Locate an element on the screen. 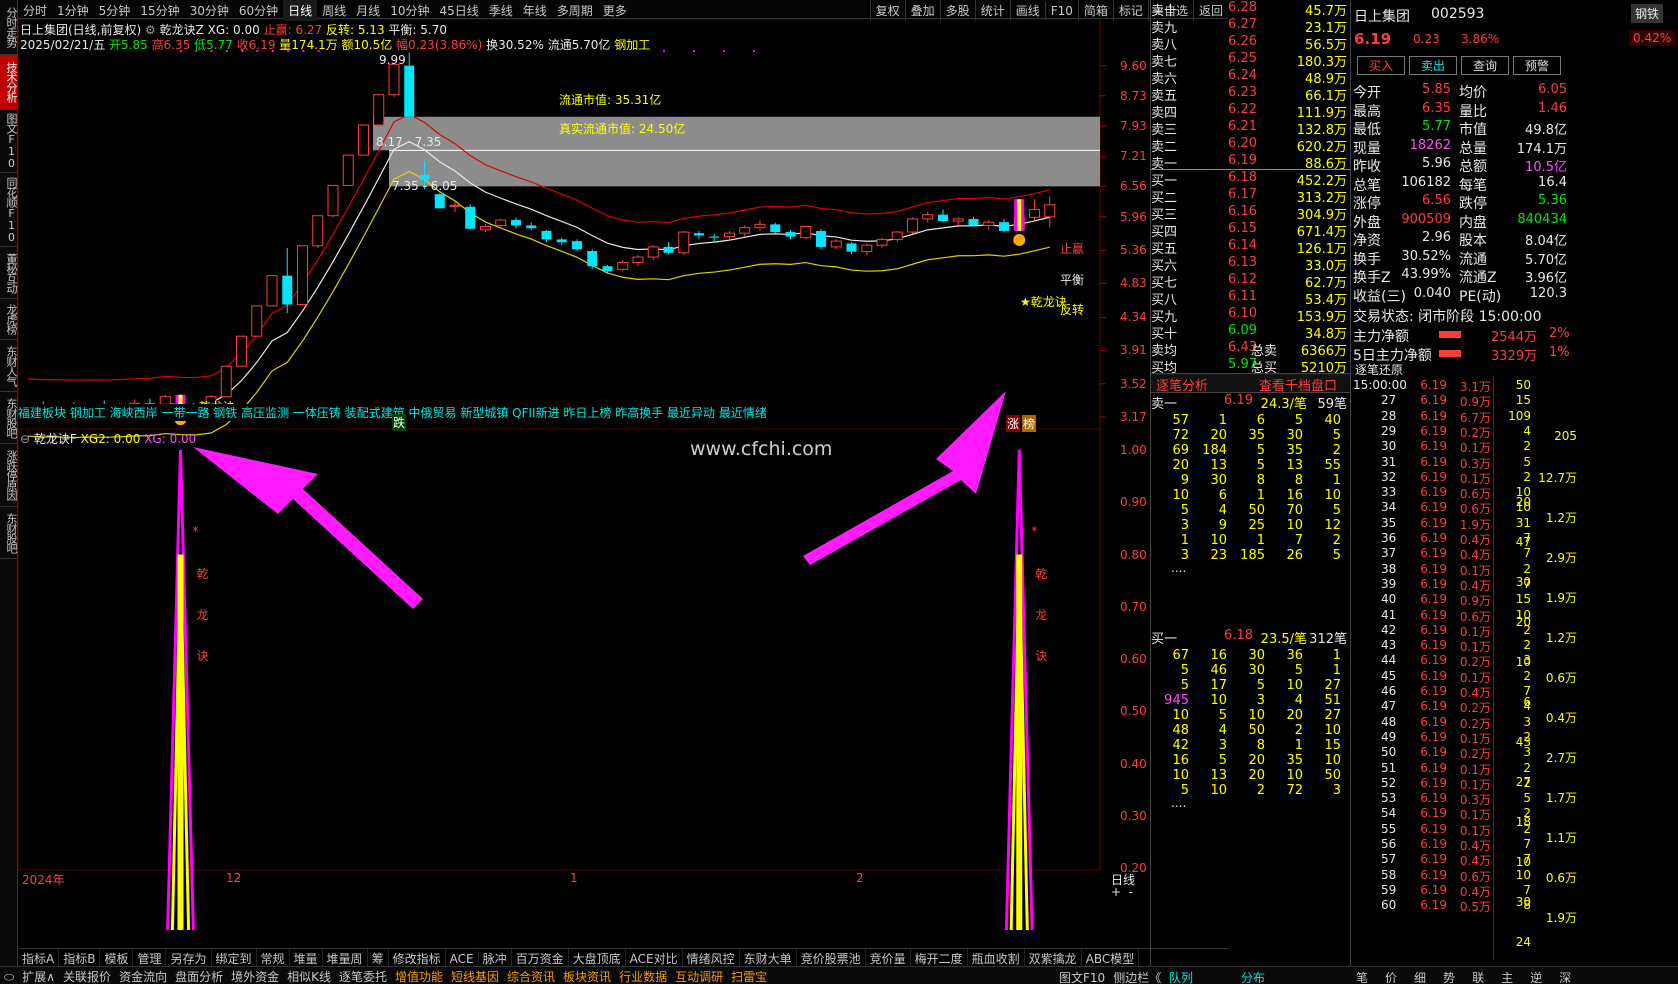 This screenshot has width=1678, height=984. collapse-icon: ⊖ is located at coordinates (25, 439).